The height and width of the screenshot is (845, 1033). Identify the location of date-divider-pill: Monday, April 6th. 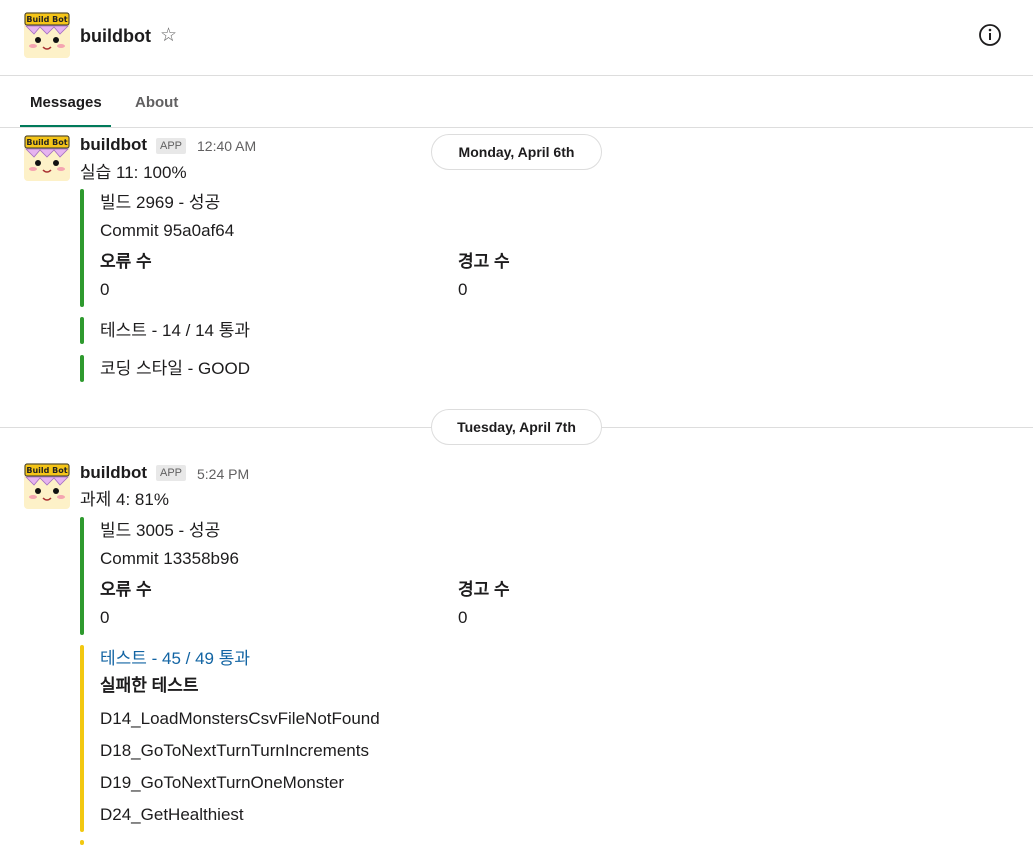
(516, 152).